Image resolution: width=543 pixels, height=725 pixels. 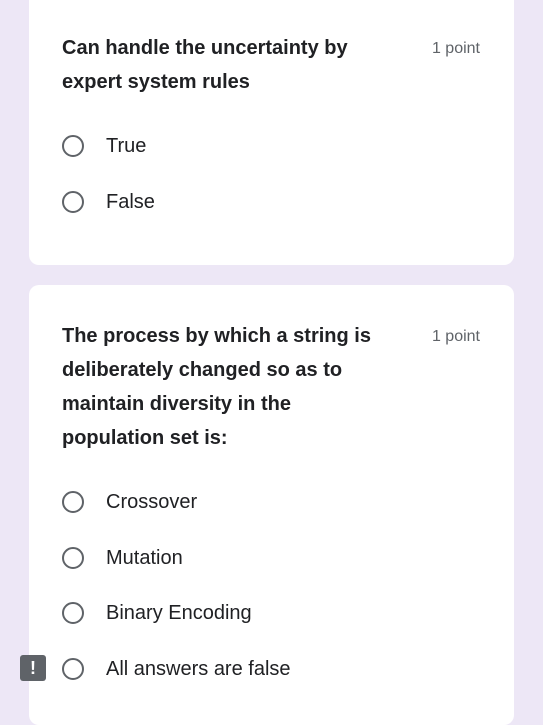 I want to click on option-label: True, so click(x=126, y=145).